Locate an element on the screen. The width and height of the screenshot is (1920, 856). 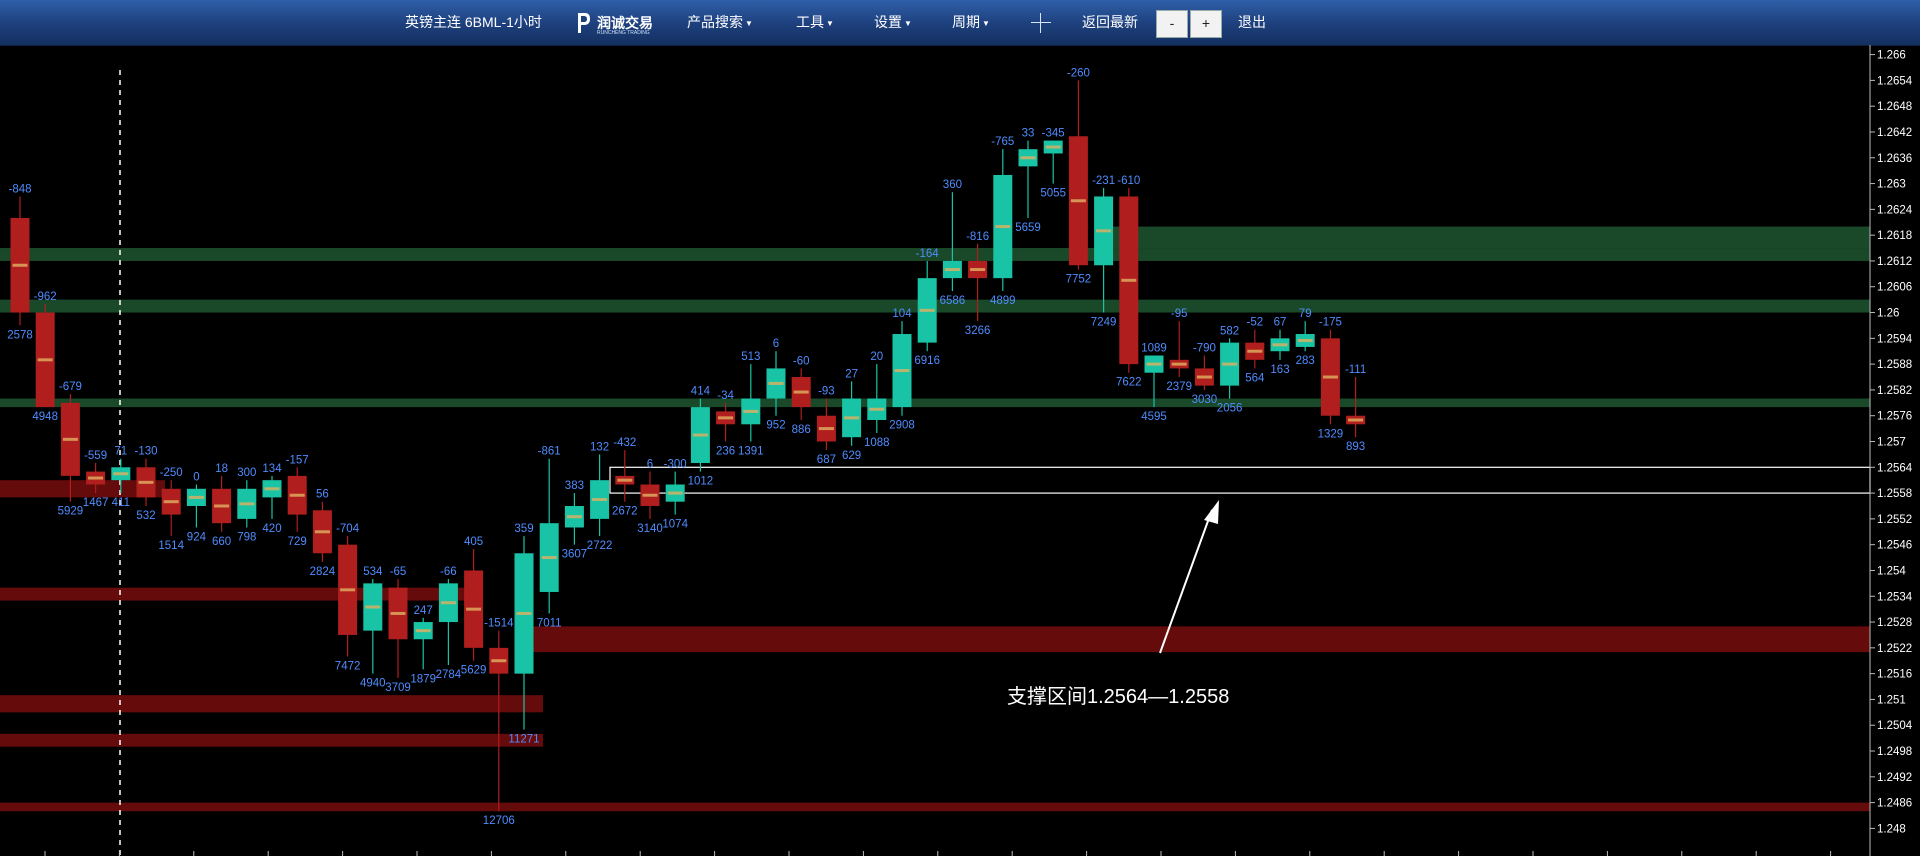
candle-bottom-label: 3030 is located at coordinates (1205, 400).